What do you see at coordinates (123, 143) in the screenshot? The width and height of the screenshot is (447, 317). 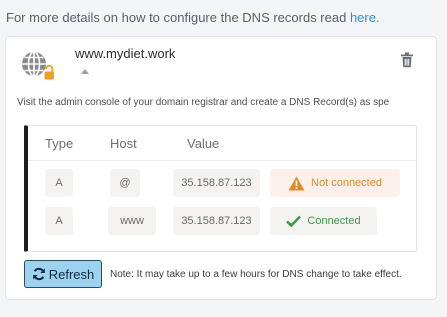 I see `header-host: Host` at bounding box center [123, 143].